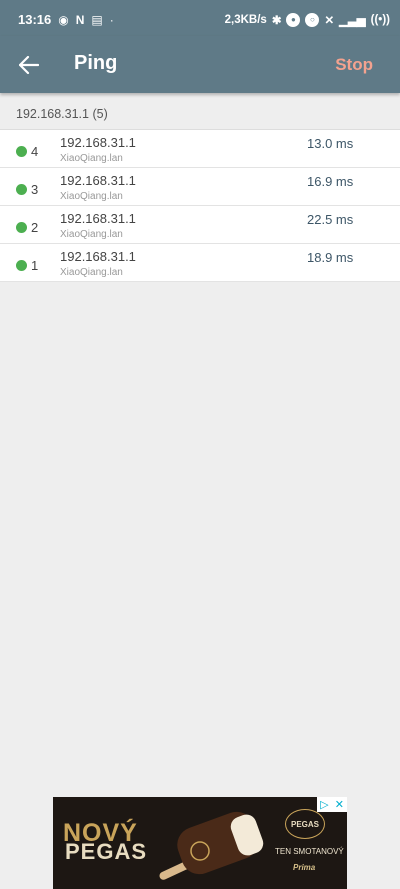 Image resolution: width=400 pixels, height=889 pixels. What do you see at coordinates (293, 19) in the screenshot?
I see `vpn-icon: ●` at bounding box center [293, 19].